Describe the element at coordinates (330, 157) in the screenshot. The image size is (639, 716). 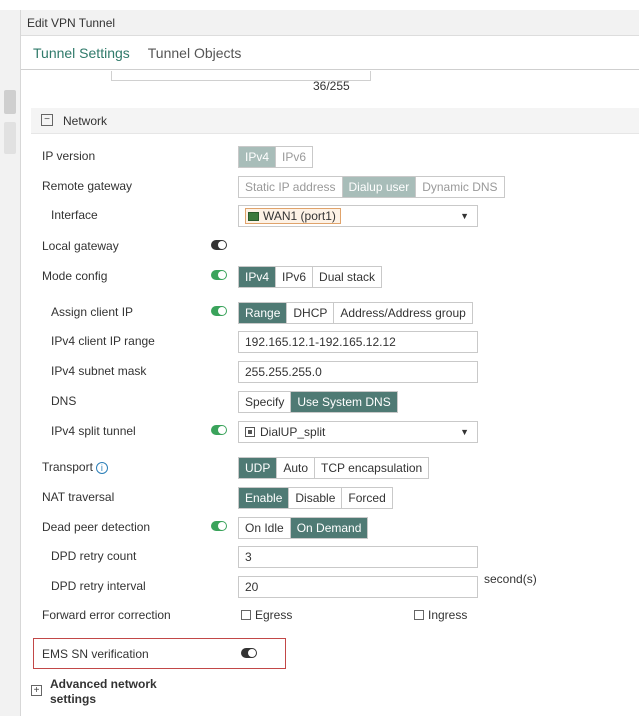
I see `ip-version-row: IP version IPv4 IPv6` at that location.